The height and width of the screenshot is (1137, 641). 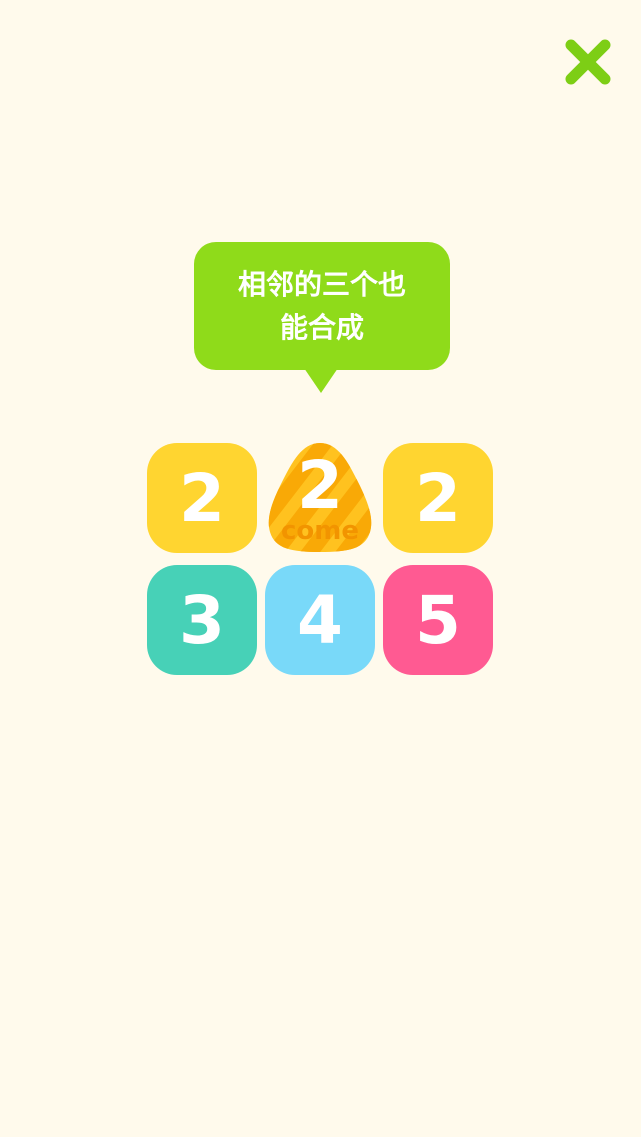 What do you see at coordinates (202, 498) in the screenshot?
I see `tile-2-left: 2` at bounding box center [202, 498].